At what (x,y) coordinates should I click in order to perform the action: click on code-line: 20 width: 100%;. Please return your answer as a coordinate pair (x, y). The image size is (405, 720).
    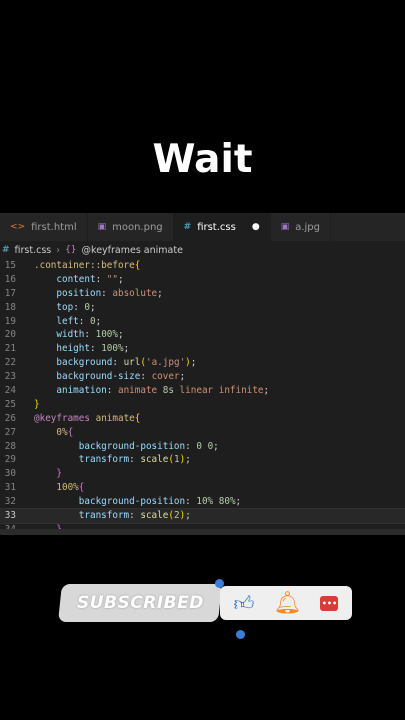
    Looking at the image, I should click on (202, 335).